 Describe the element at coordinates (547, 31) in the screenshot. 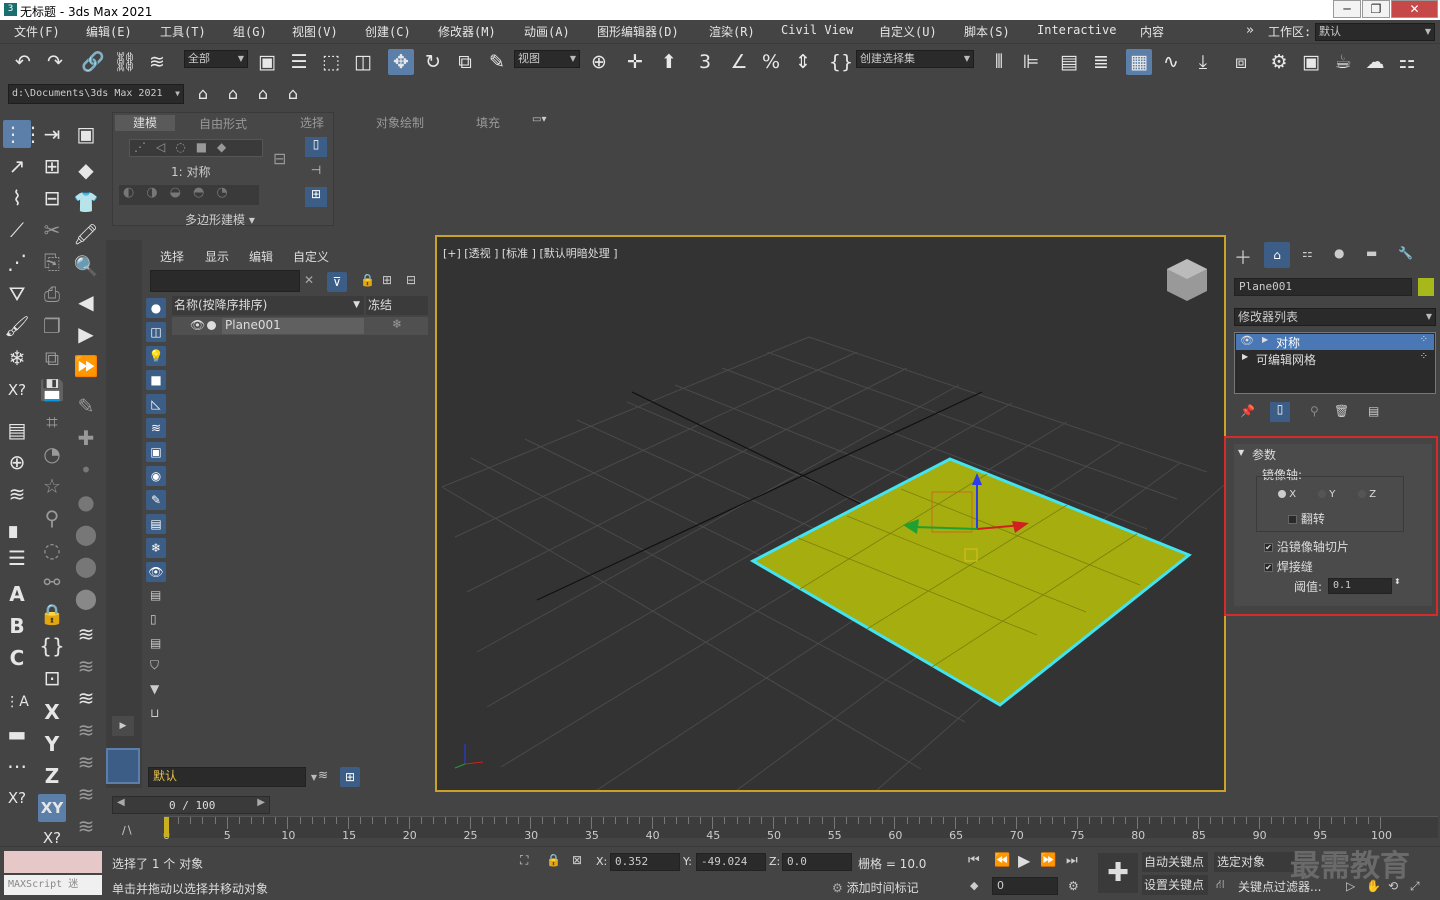

I see `menu-animation: 动画(A)` at that location.